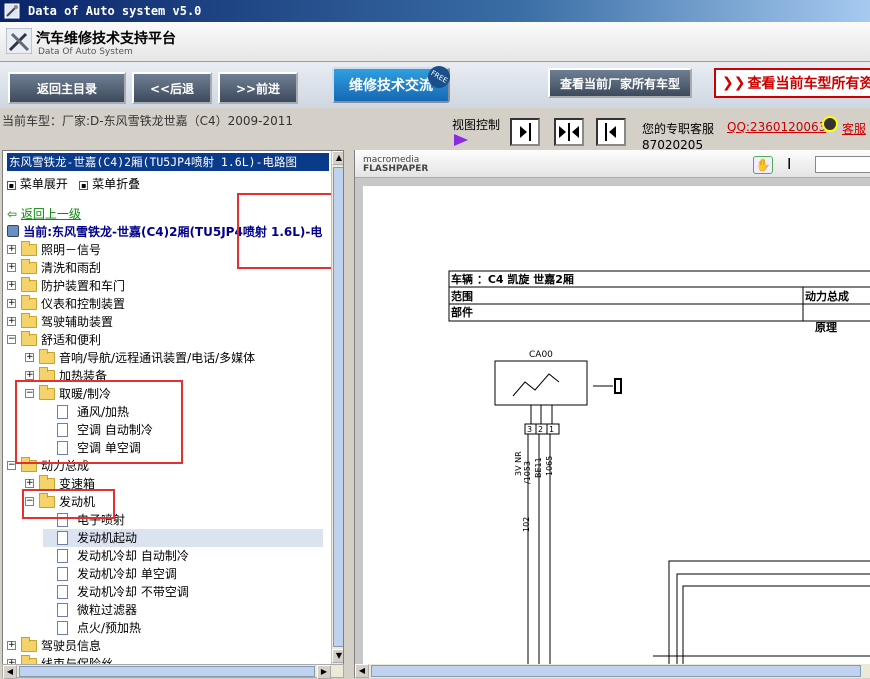 The image size is (870, 679). I want to click on tree-horizontal-scrollbar: ◀ ▶, so click(173, 671).